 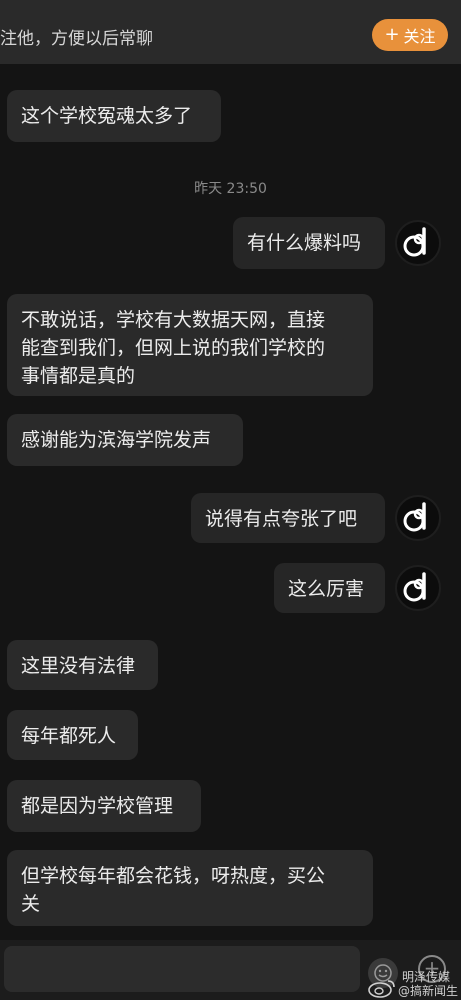 I want to click on message-input, so click(x=182, y=969).